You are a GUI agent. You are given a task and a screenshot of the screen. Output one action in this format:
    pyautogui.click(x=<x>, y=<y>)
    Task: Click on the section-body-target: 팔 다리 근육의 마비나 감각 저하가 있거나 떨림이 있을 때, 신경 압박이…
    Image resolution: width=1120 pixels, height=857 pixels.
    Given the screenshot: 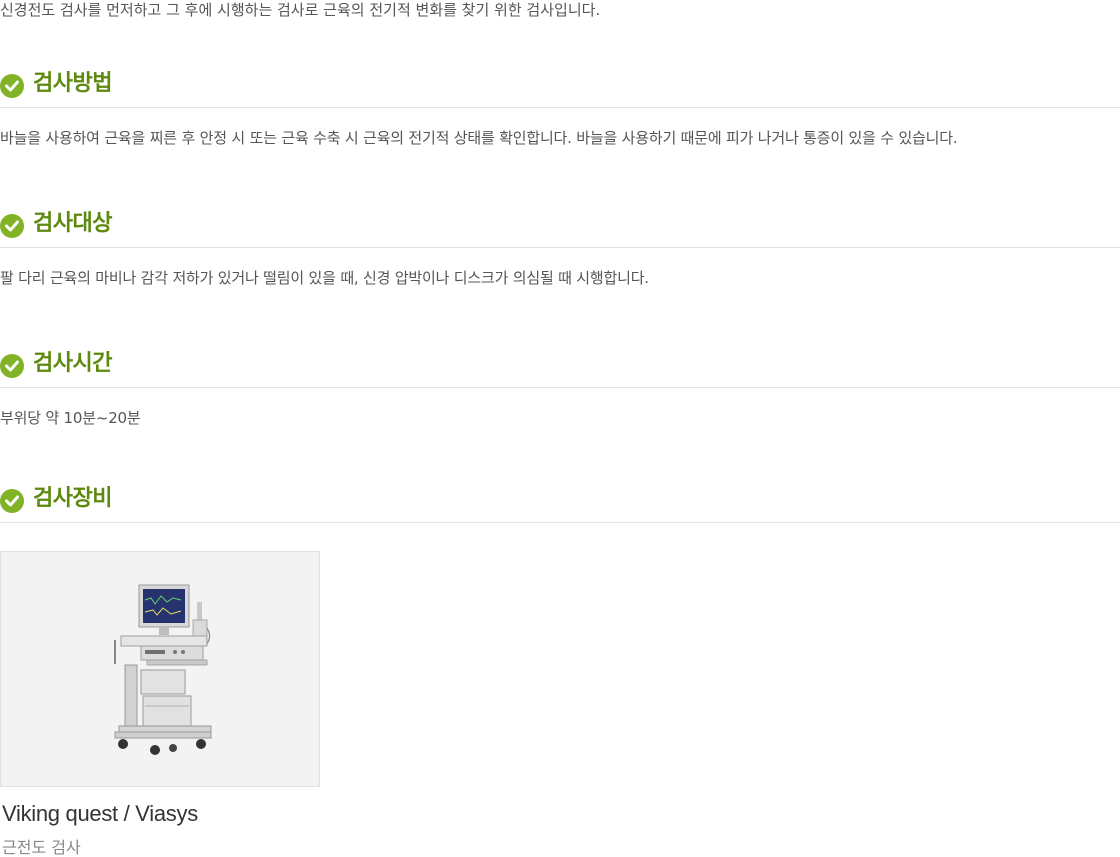 What is the action you would take?
    pyautogui.click(x=324, y=278)
    